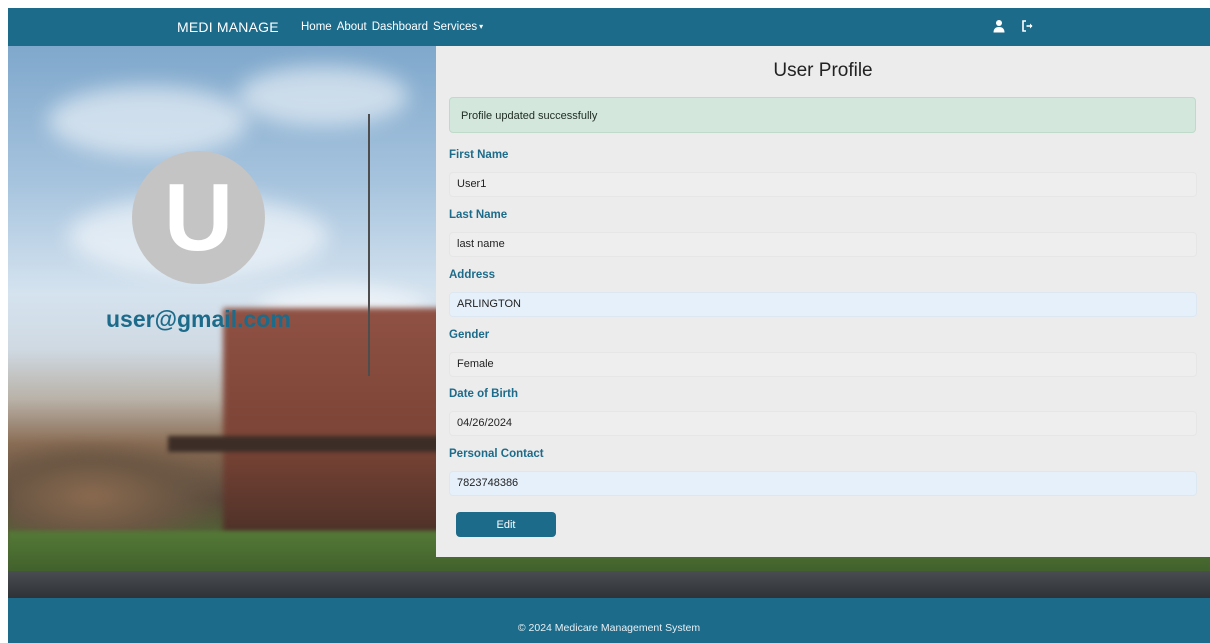 The width and height of the screenshot is (1210, 643). What do you see at coordinates (609, 620) in the screenshot?
I see `footer: © 2024 Medicare Management System` at bounding box center [609, 620].